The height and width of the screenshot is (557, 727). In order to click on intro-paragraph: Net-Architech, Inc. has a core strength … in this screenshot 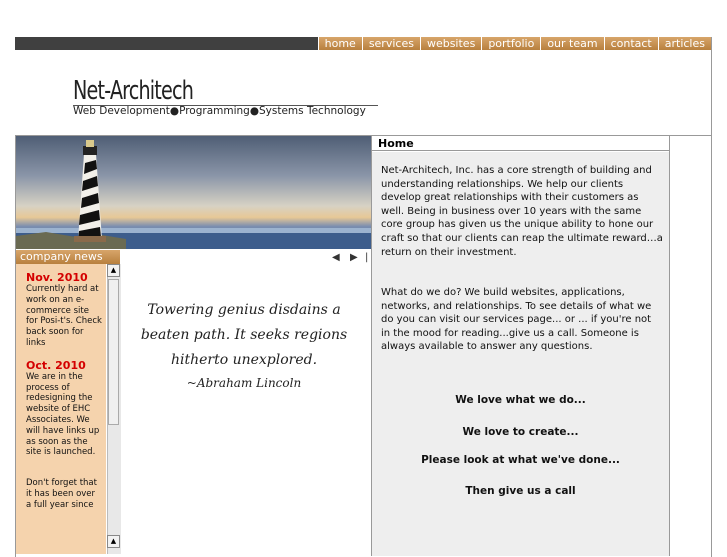, I will do `click(522, 211)`.